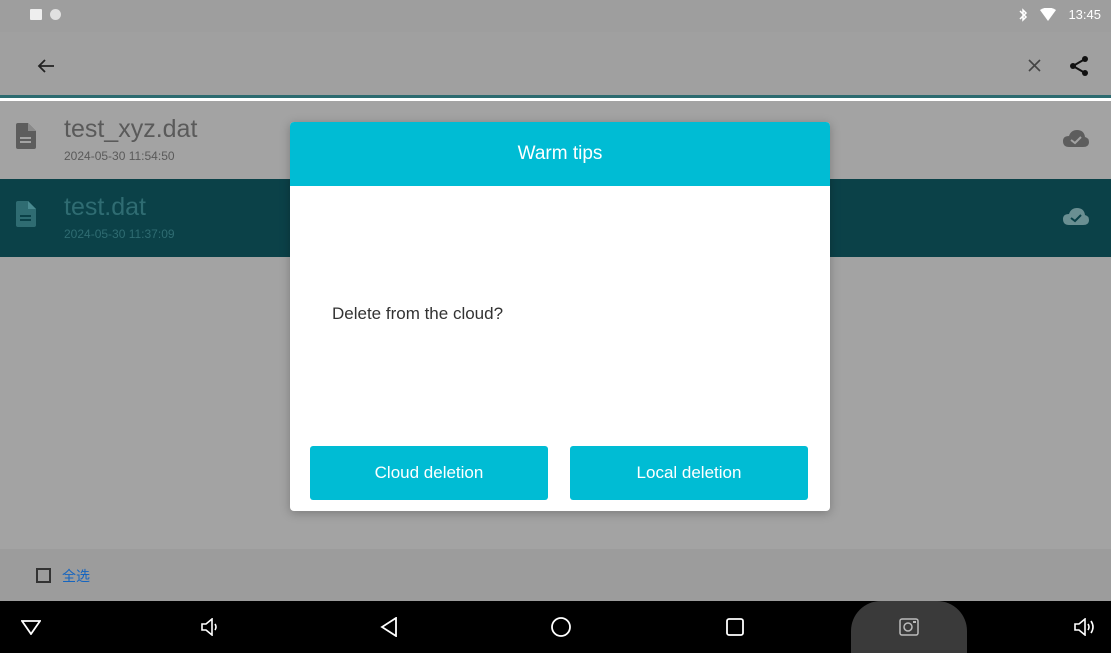 The height and width of the screenshot is (653, 1111). I want to click on home-icon, so click(561, 627).